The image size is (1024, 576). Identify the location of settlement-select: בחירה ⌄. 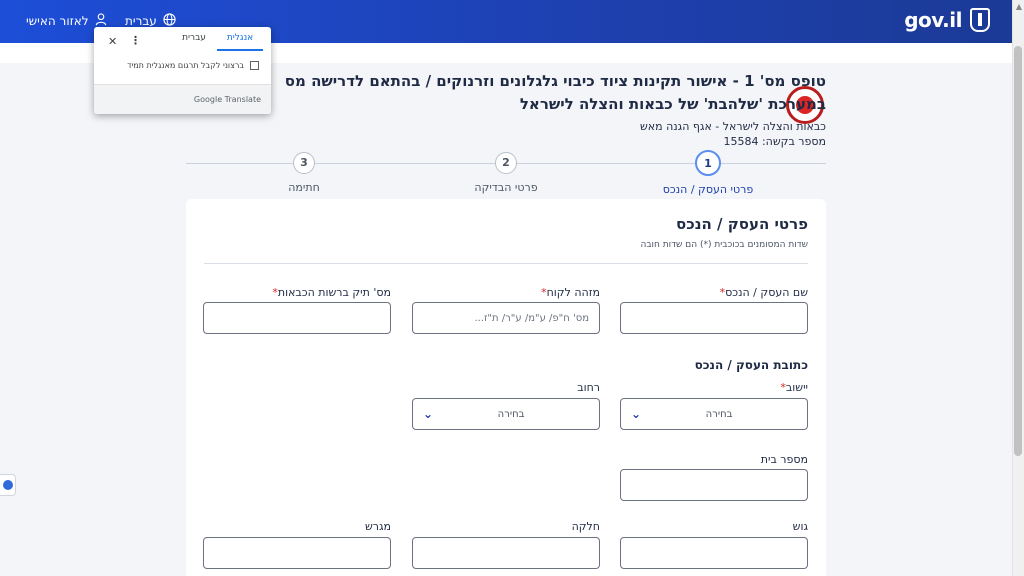
(714, 414).